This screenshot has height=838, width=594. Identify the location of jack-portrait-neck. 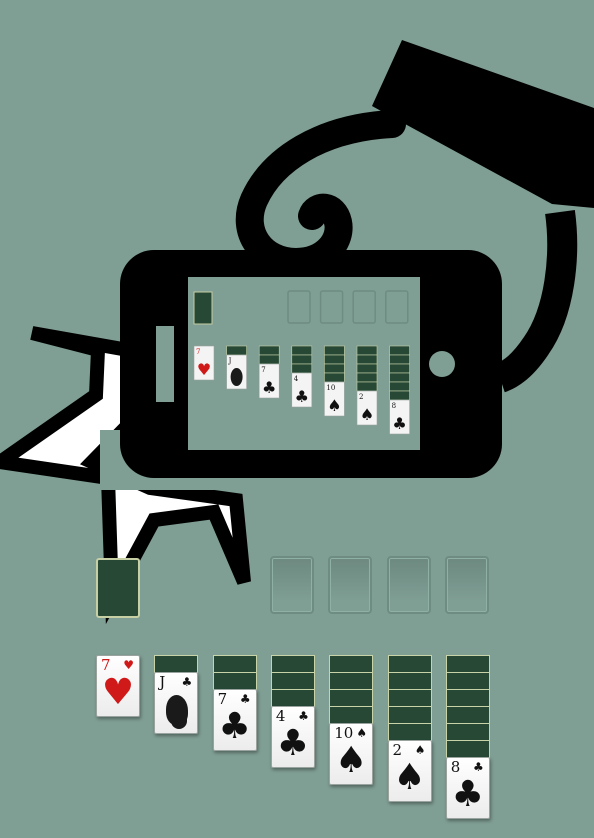
(179, 724).